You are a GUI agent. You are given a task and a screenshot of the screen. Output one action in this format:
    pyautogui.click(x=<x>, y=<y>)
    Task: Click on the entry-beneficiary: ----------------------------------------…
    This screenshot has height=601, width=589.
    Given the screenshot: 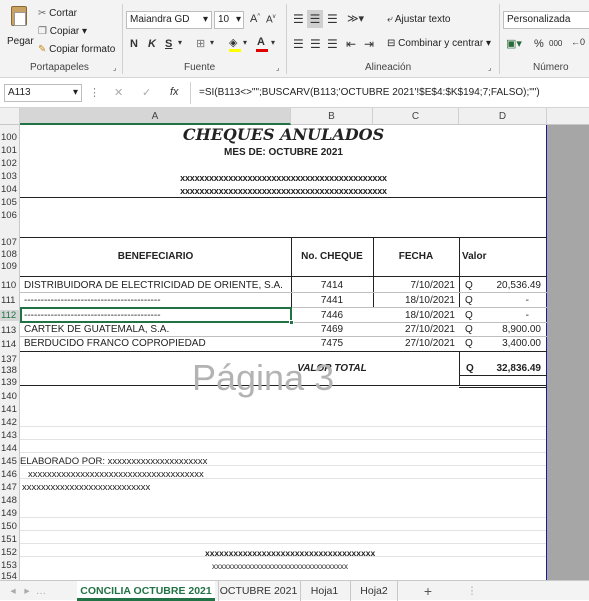 What is the action you would take?
    pyautogui.click(x=92, y=300)
    